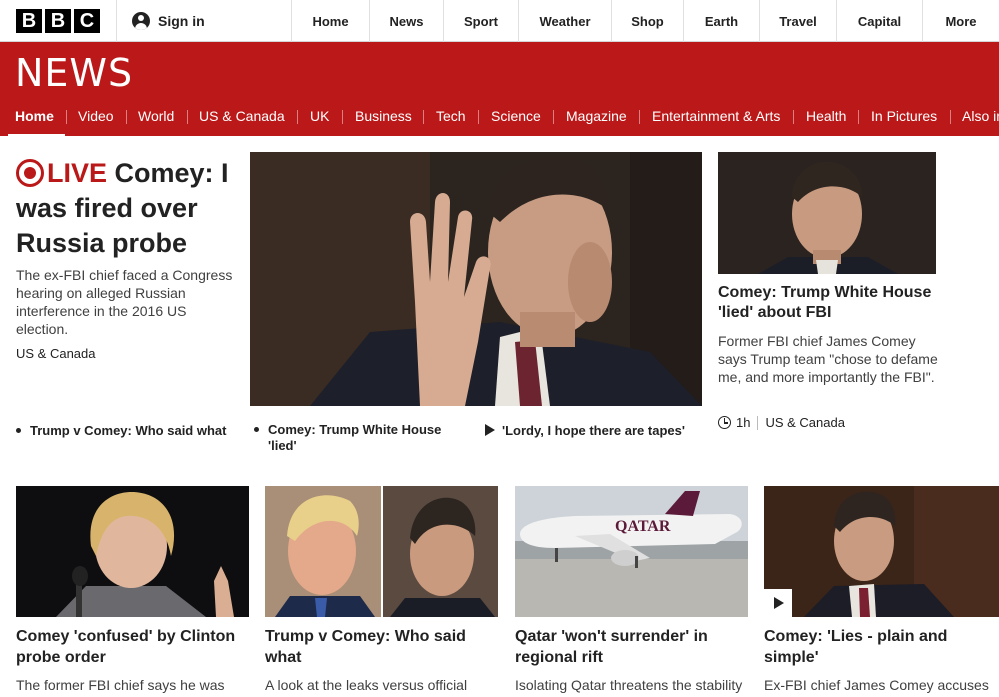 The image size is (999, 697). I want to click on global-nav-earth: Earth, so click(721, 21).